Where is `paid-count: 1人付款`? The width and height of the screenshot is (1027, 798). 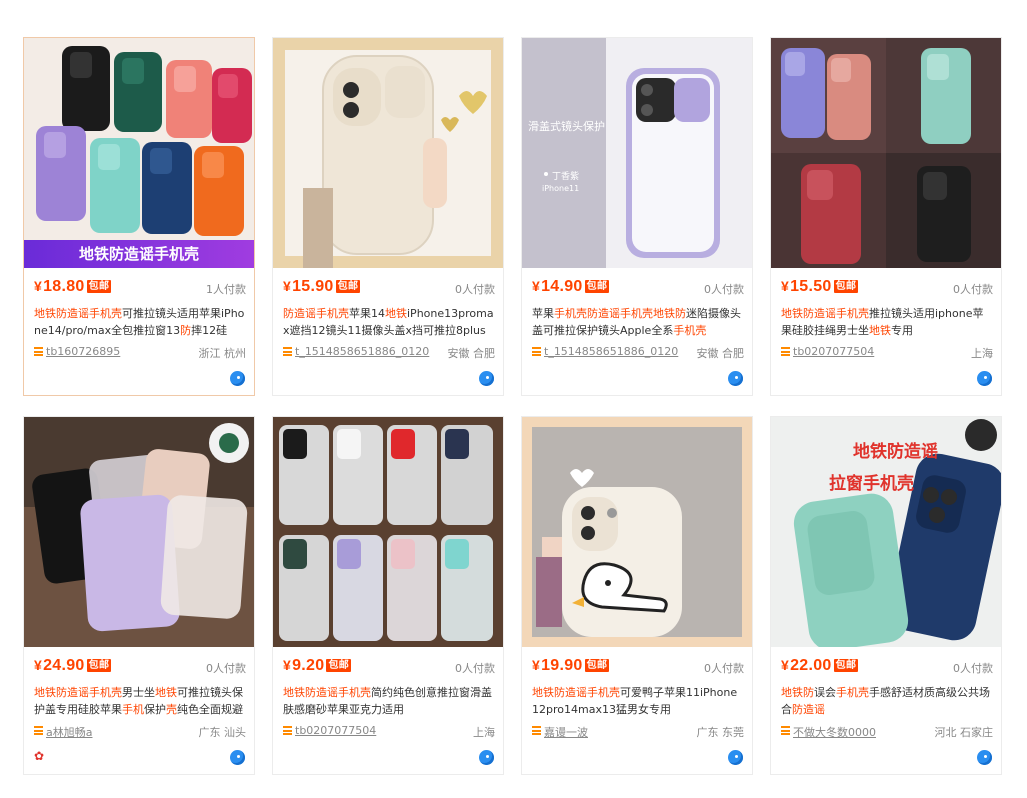
paid-count: 1人付款 is located at coordinates (226, 289).